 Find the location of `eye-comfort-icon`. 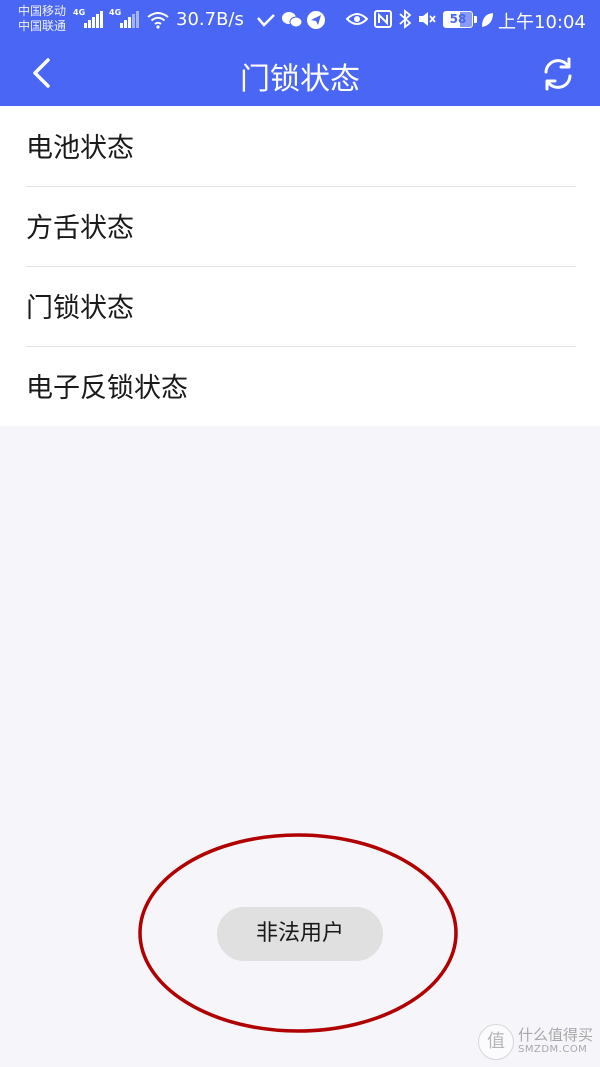

eye-comfort-icon is located at coordinates (357, 19).